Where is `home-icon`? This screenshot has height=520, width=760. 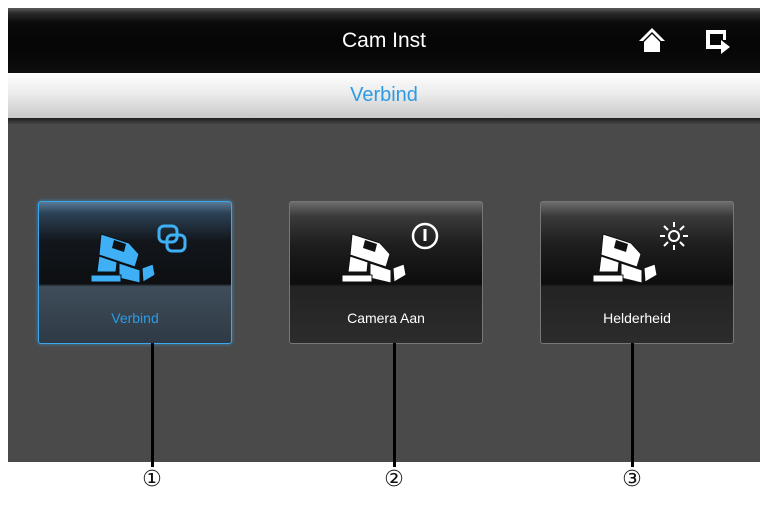 home-icon is located at coordinates (652, 40).